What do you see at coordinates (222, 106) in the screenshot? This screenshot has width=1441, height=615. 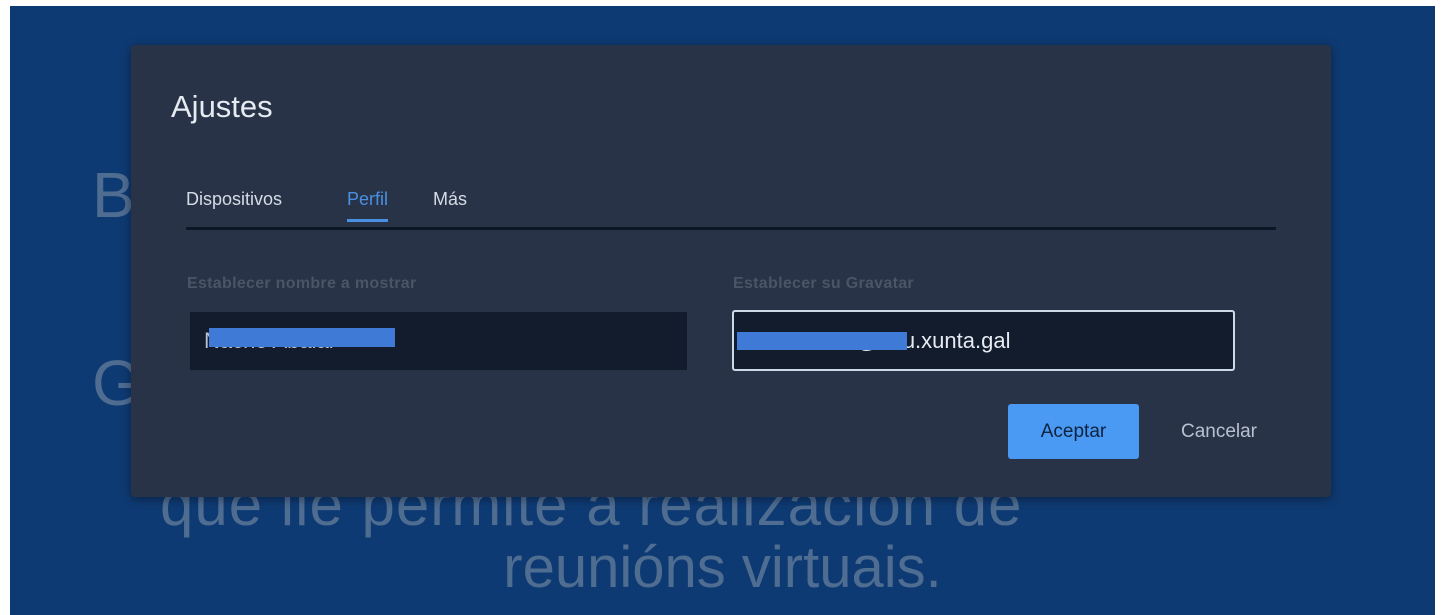 I see `dialog-title: Ajustes` at bounding box center [222, 106].